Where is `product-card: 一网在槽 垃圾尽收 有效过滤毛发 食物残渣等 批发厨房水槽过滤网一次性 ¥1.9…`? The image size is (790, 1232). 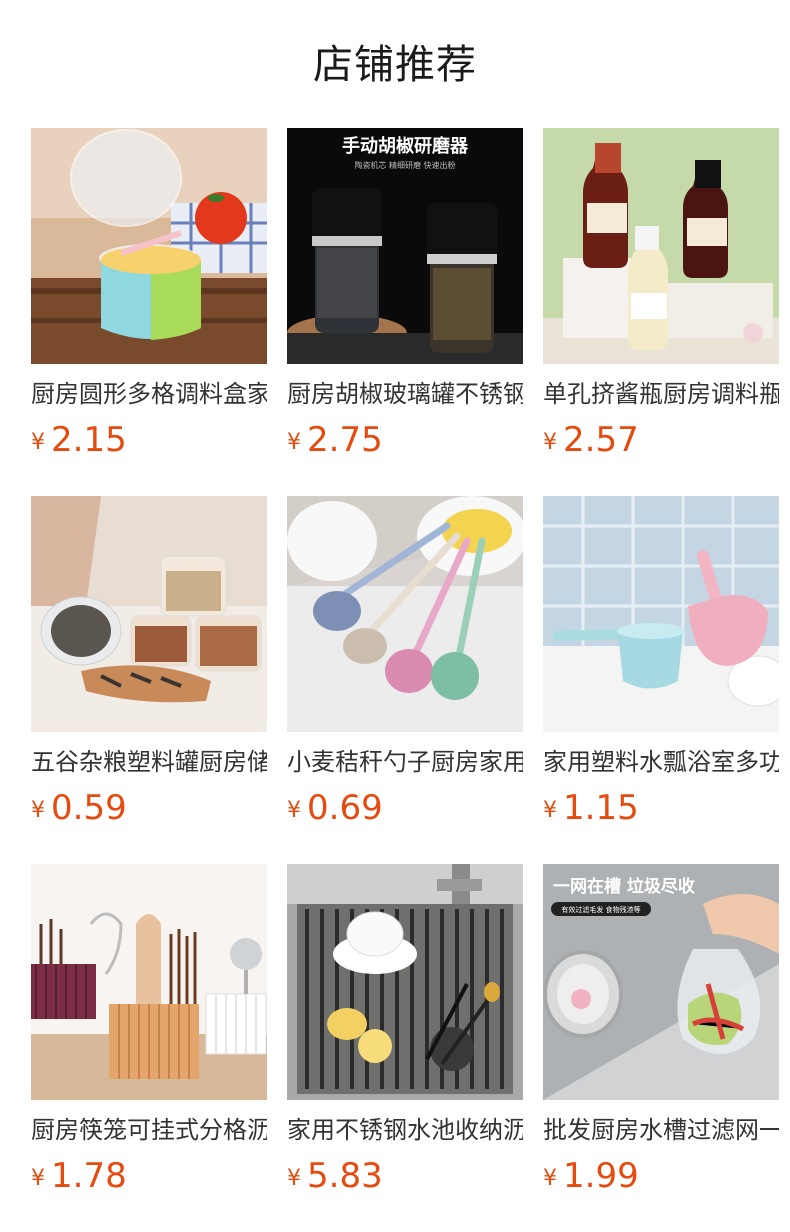 product-card: 一网在槽 垃圾尽收 有效过滤毛发 食物残渣等 批发厨房水槽过滤网一次性 ¥1.9… is located at coordinates (661, 1034).